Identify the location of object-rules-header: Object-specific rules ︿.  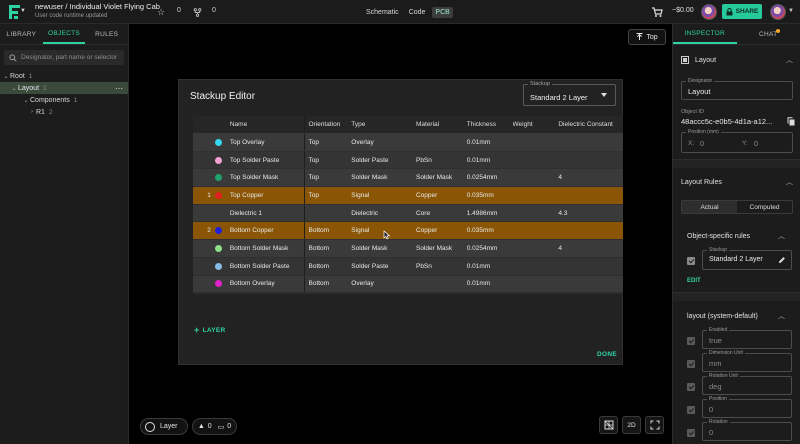
(739, 236).